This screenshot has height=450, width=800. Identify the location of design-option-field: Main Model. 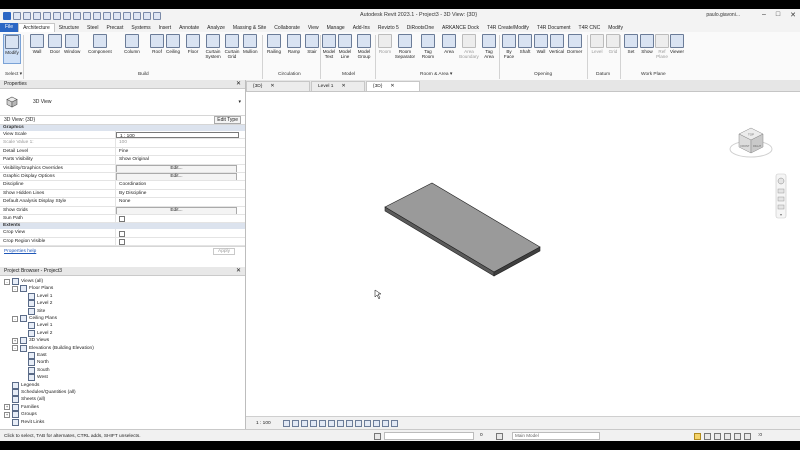
(556, 436).